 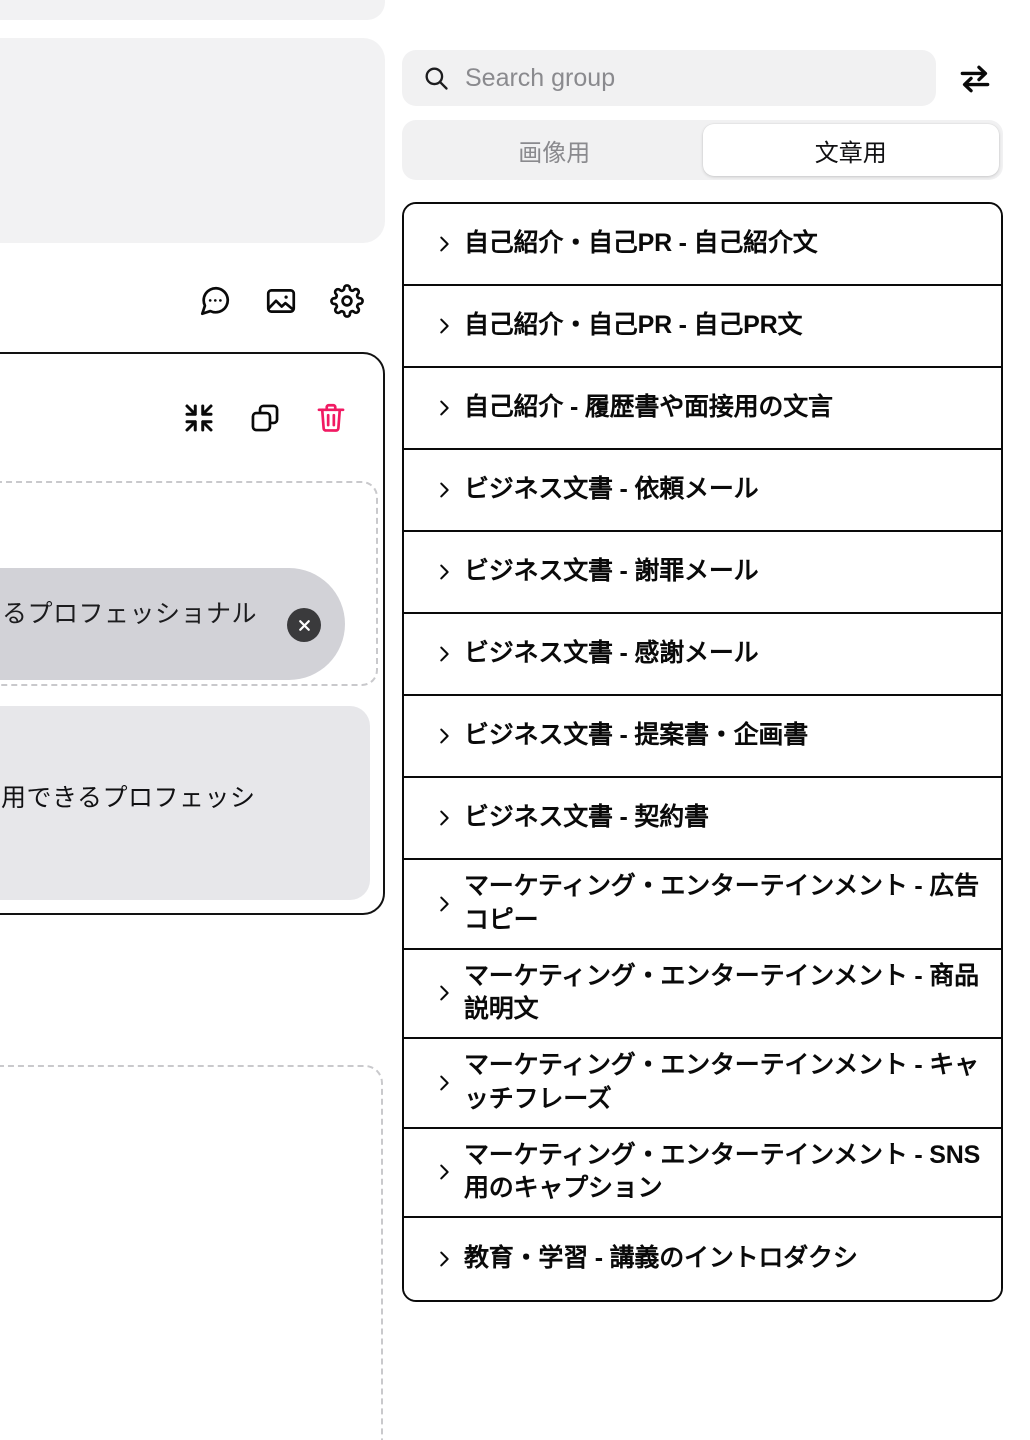 I want to click on settings-gear-icon, so click(x=347, y=301).